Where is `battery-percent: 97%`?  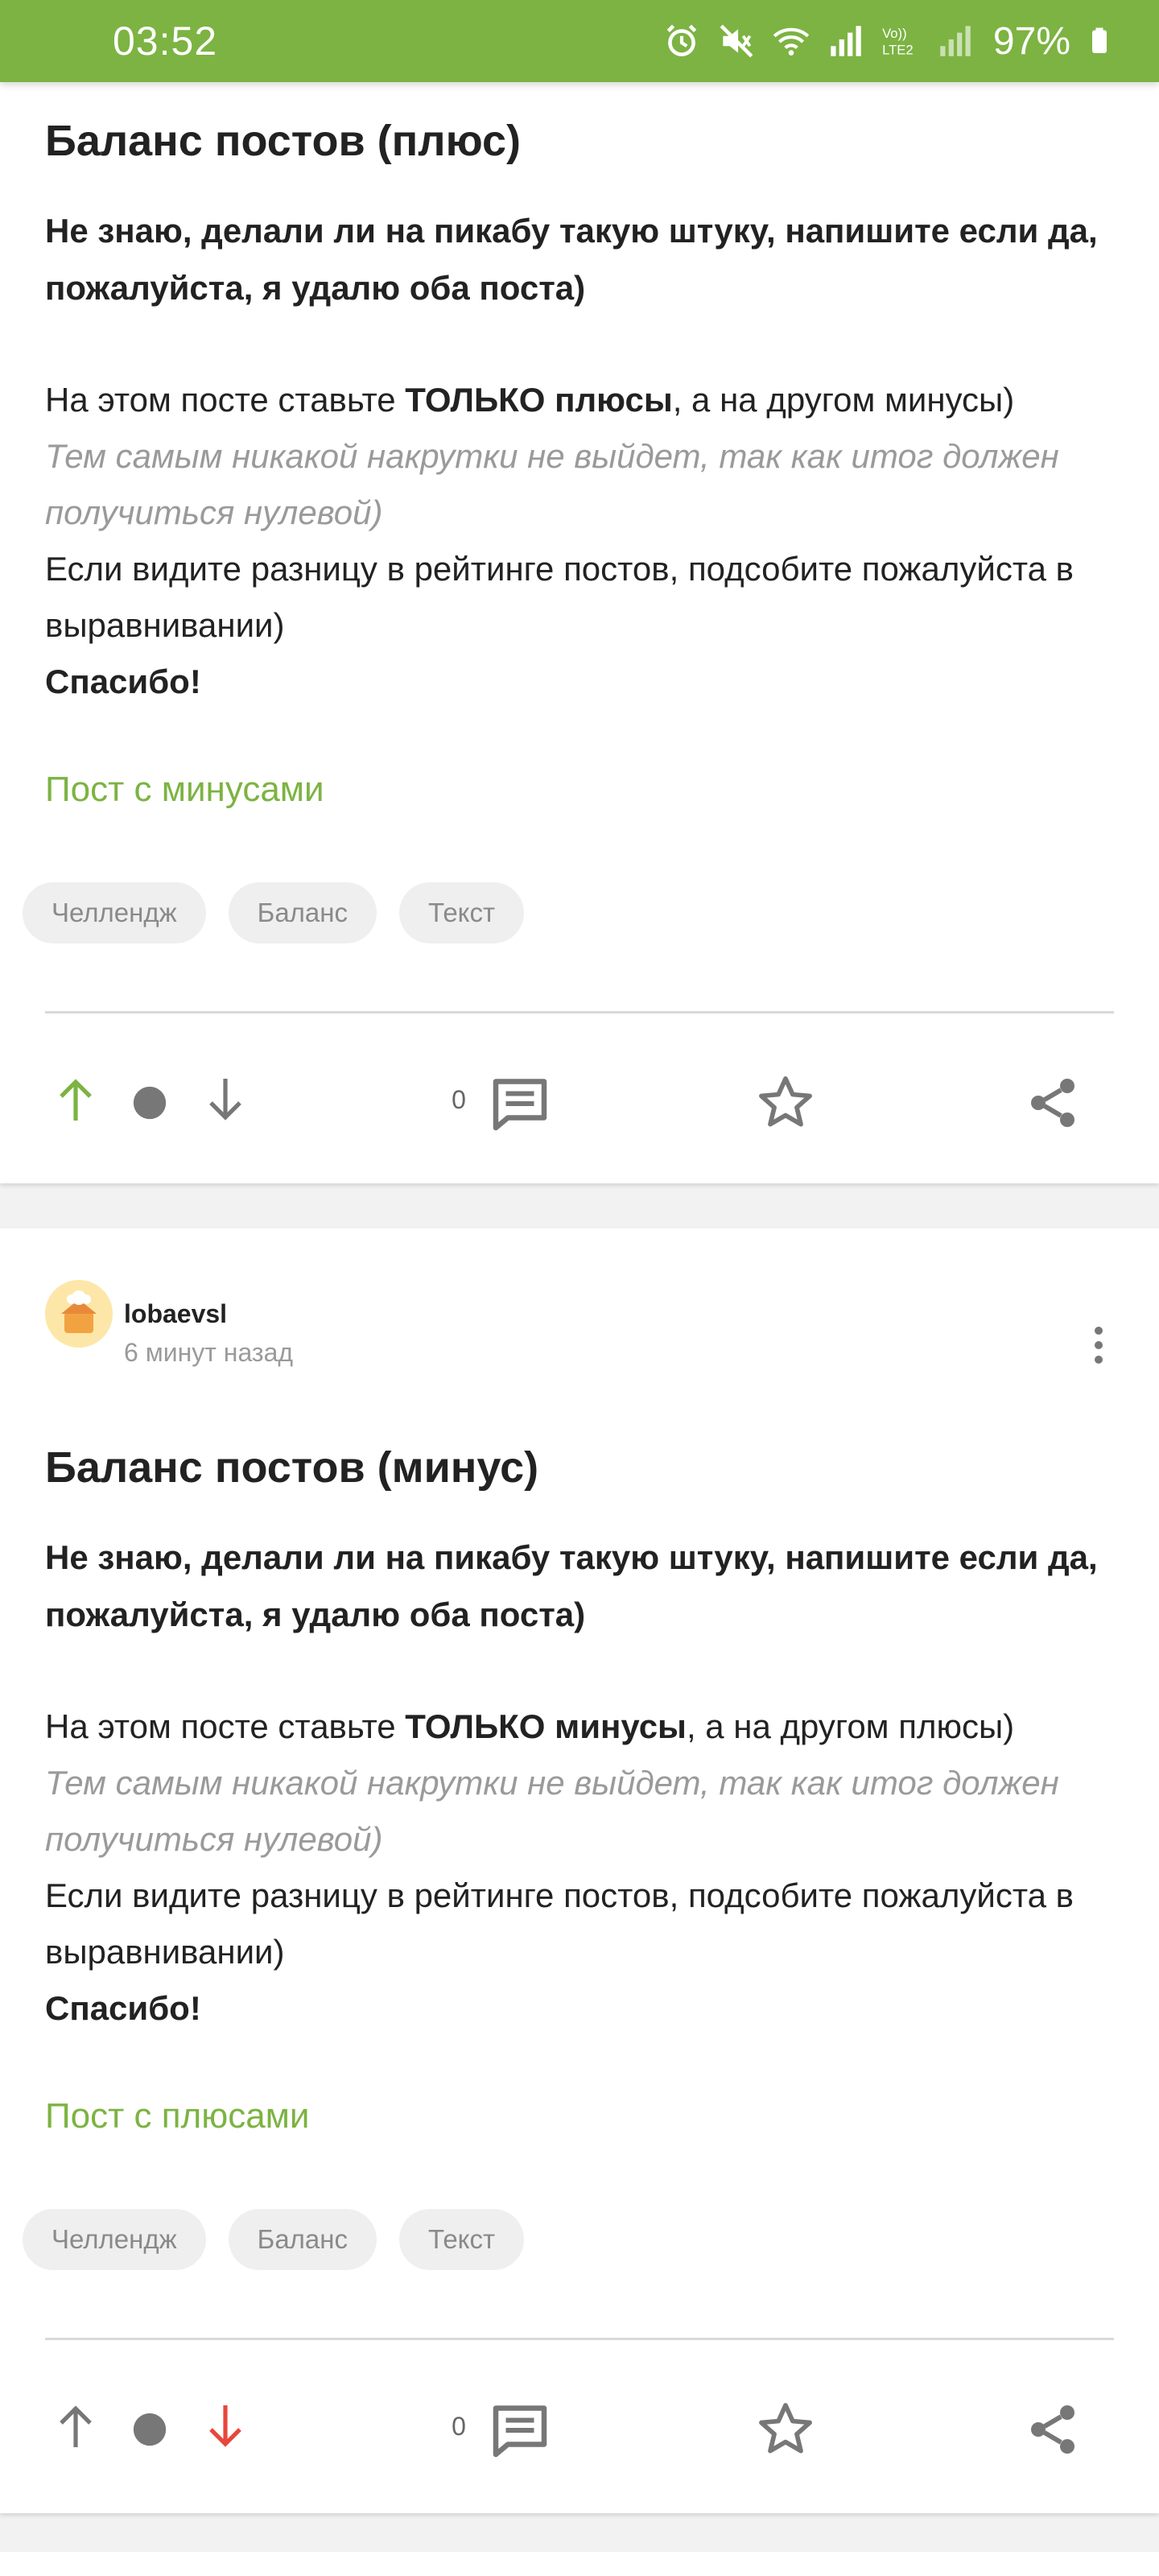 battery-percent: 97% is located at coordinates (1031, 41).